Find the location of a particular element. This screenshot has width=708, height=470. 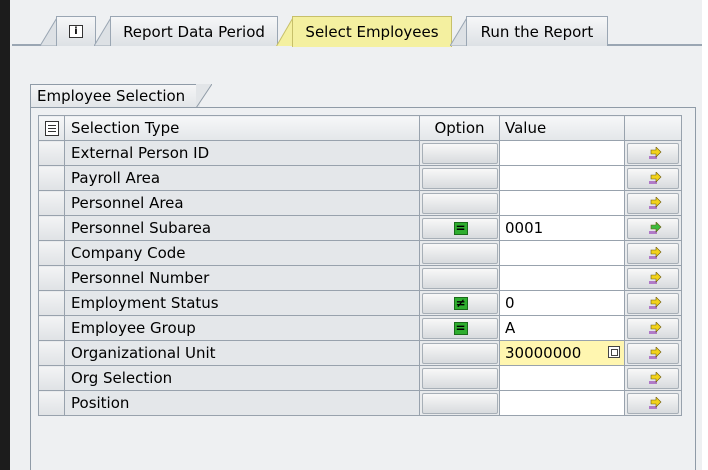

tab-run-the-report: Run the Report is located at coordinates (537, 31).